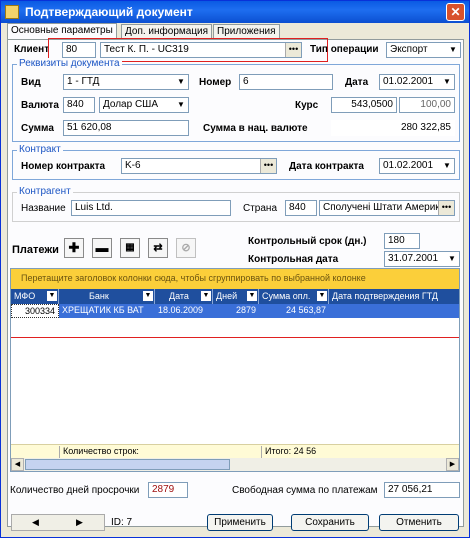  Describe the element at coordinates (75, 490) in the screenshot. I see `overdue-days-label: Количество дней просрочки` at that location.